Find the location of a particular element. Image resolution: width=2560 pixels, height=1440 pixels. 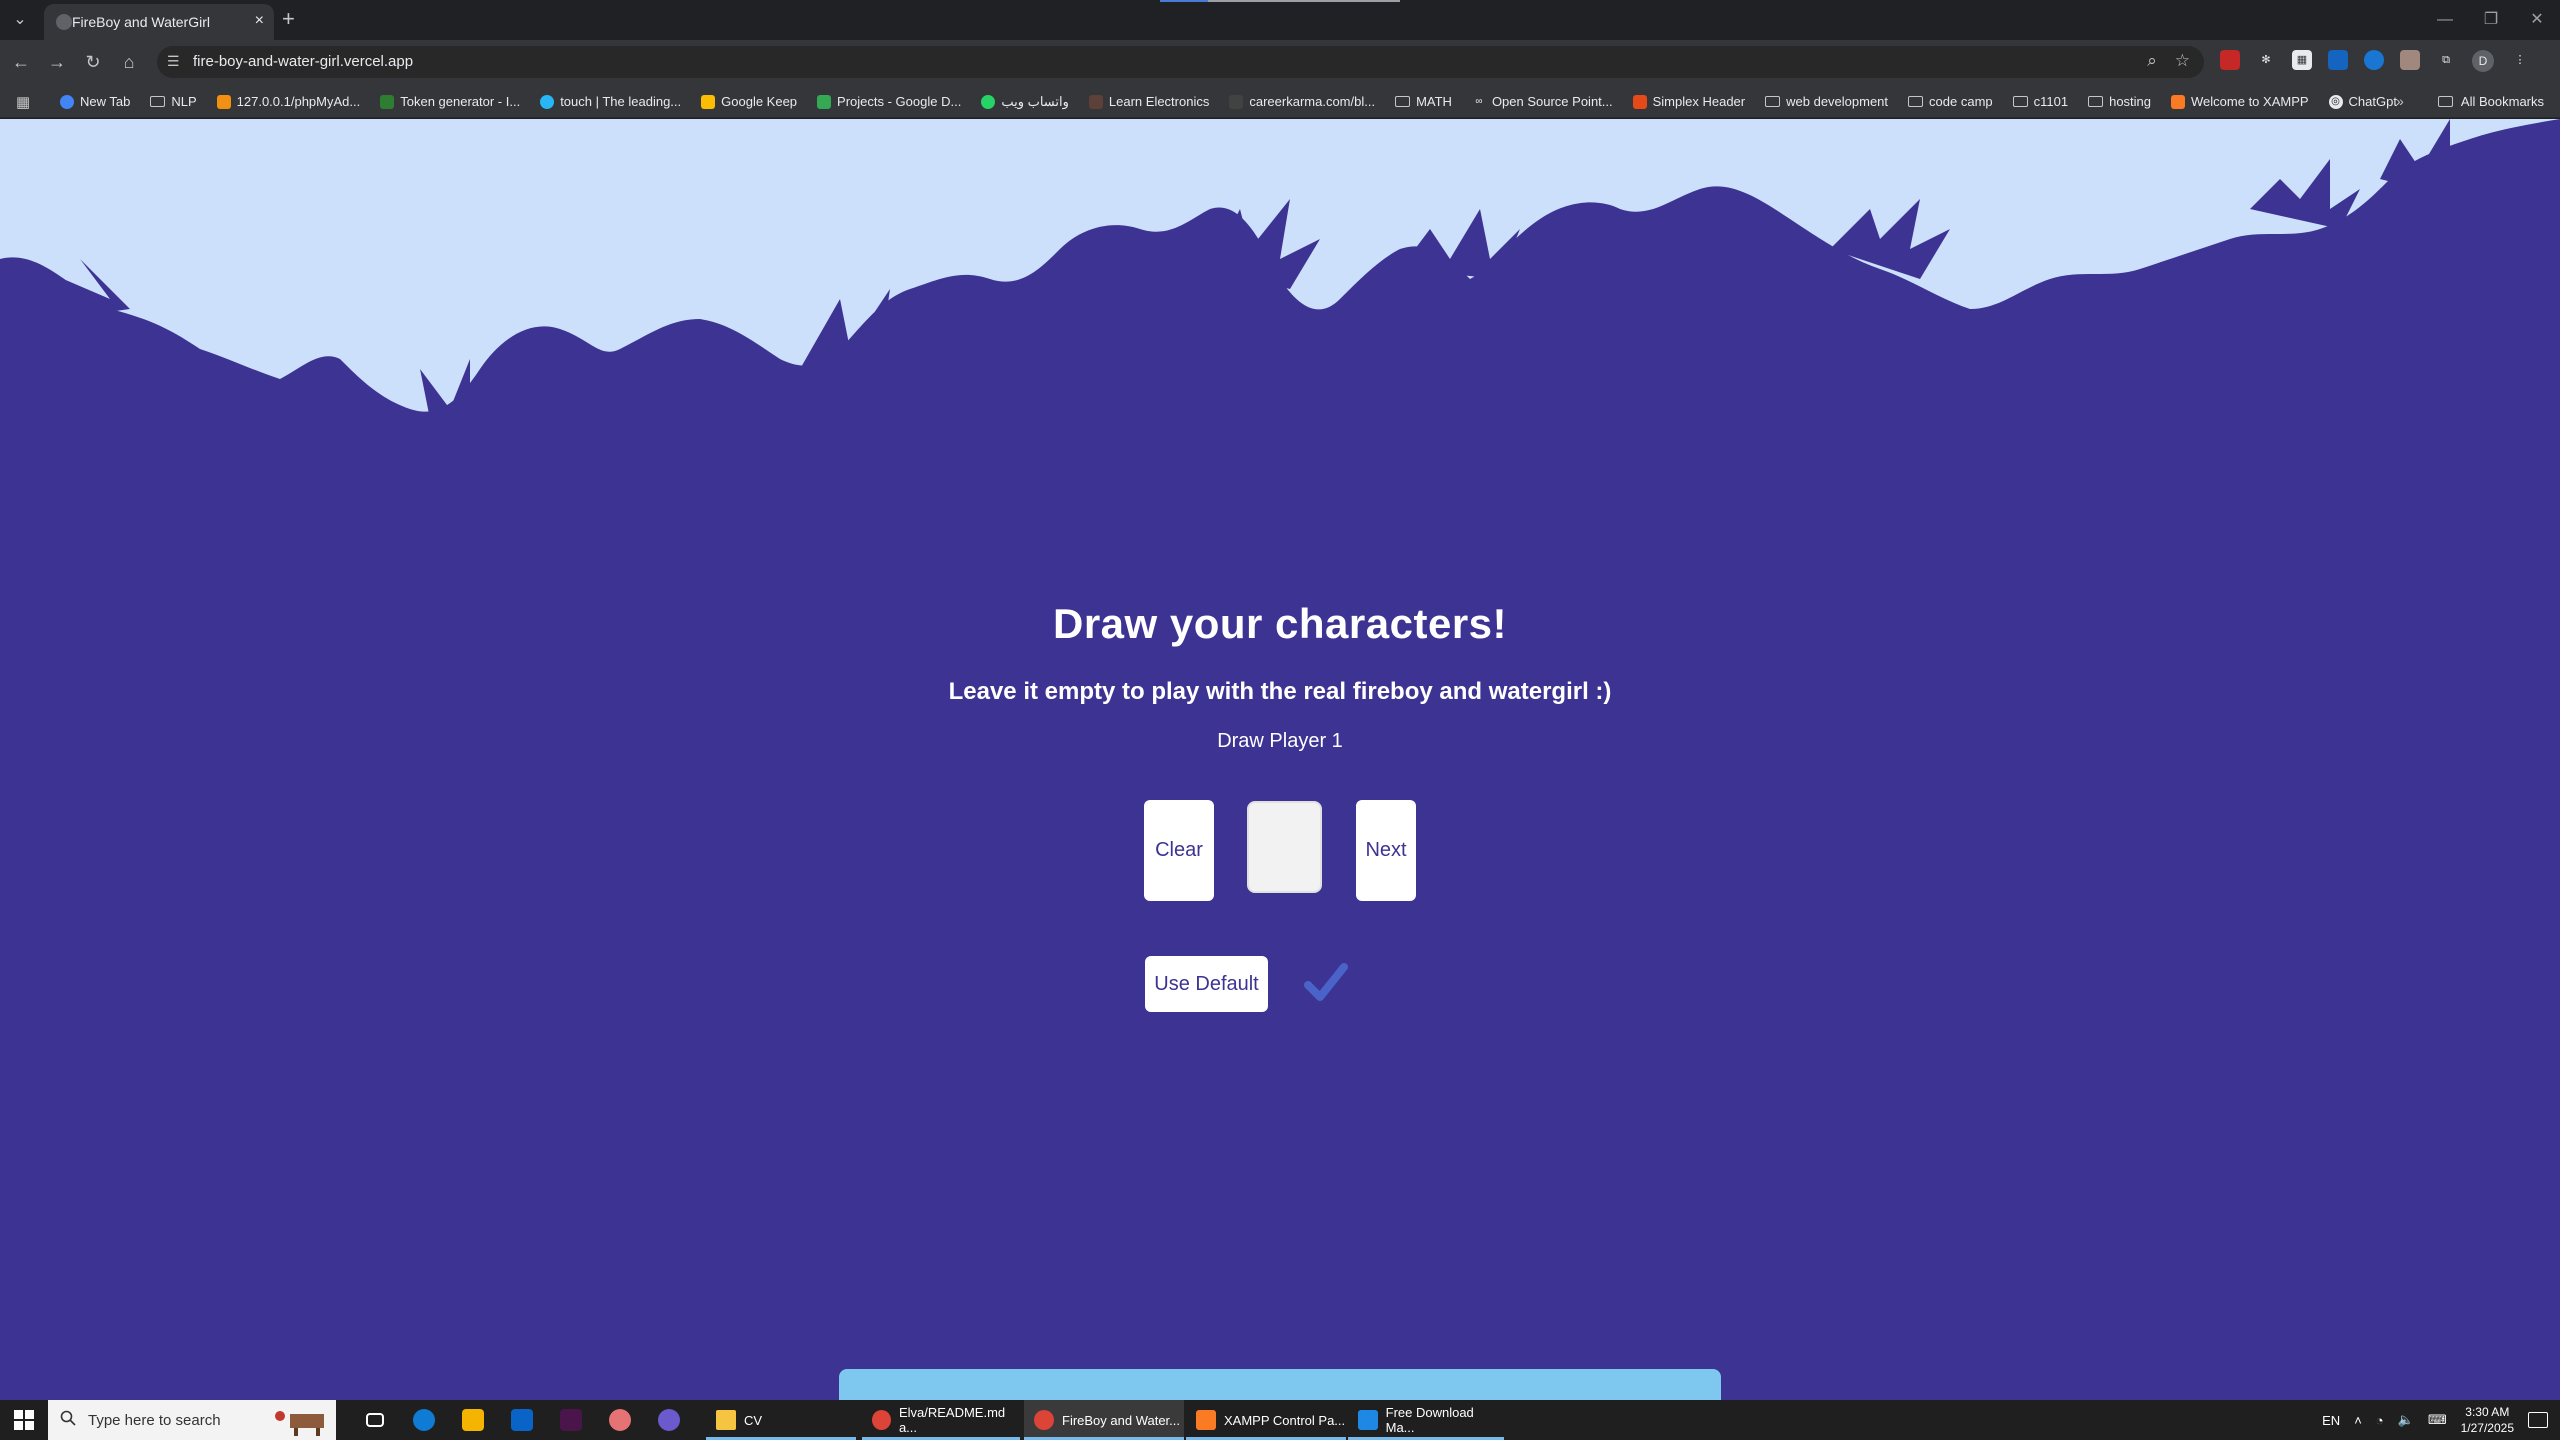

tab-active: FireBoy and WaterGirl × is located at coordinates (159, 22).